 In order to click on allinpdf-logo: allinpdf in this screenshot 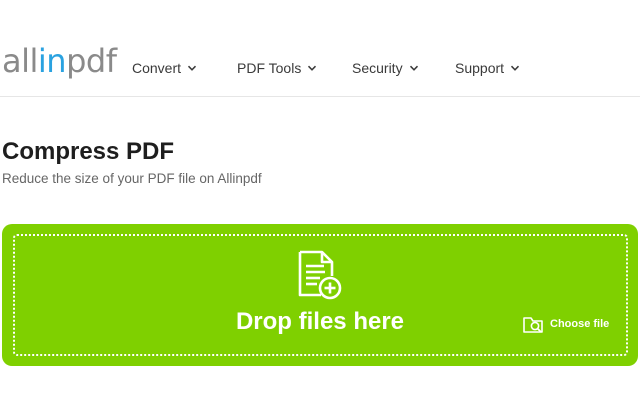, I will do `click(59, 61)`.